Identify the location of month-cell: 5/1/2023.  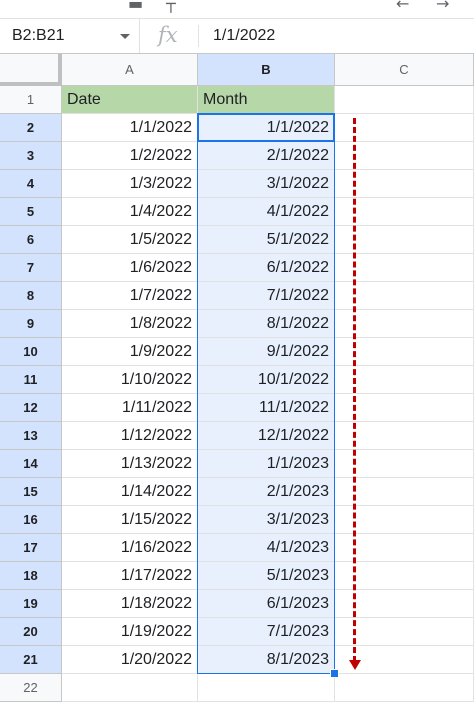
(266, 576).